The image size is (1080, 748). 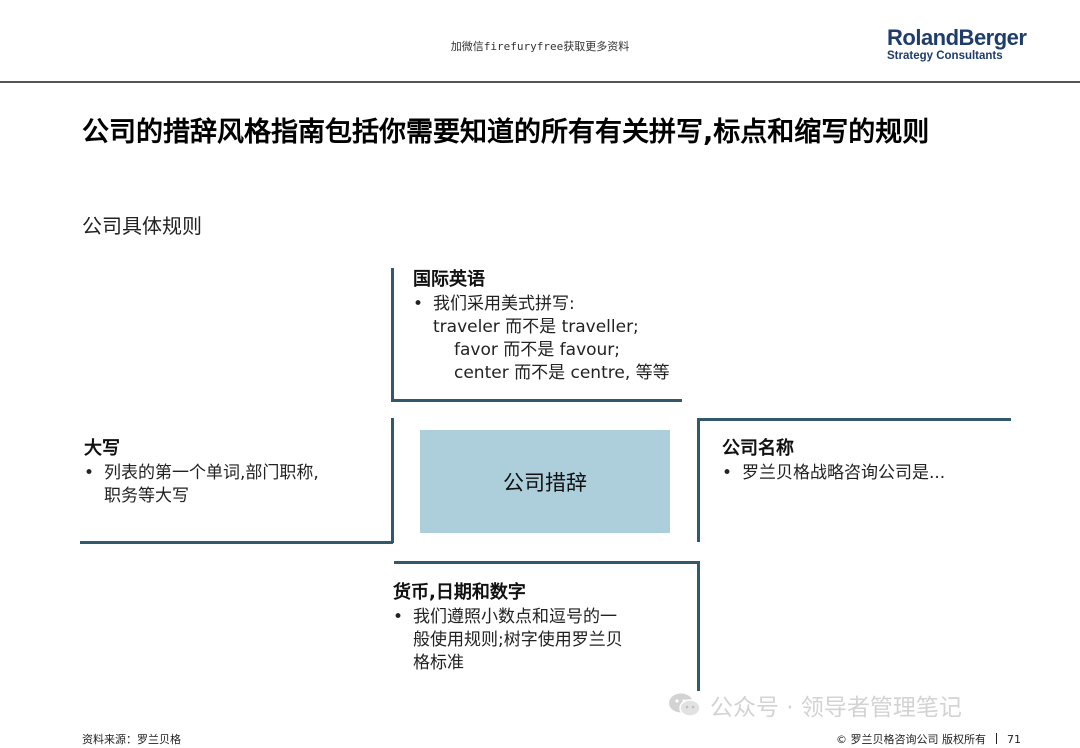 I want to click on footer-copyright-block: © 罗兰贝格咨询公司 版权所有 71, so click(x=928, y=739).